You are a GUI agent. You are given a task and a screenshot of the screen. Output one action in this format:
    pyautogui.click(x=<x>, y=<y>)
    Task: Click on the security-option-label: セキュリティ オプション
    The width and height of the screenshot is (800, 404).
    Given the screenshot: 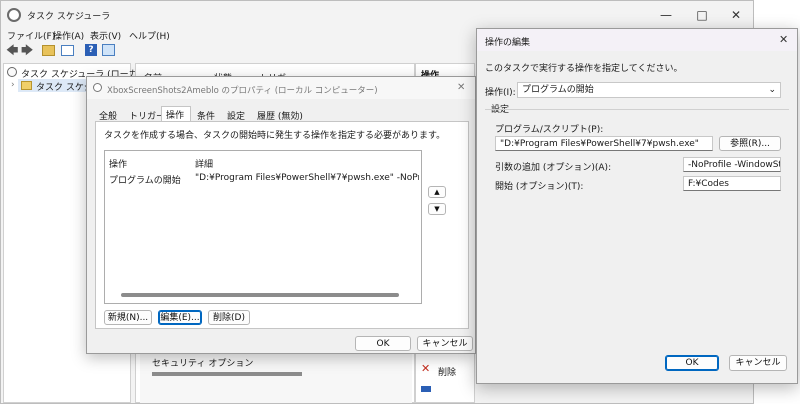 What is the action you would take?
    pyautogui.click(x=203, y=364)
    